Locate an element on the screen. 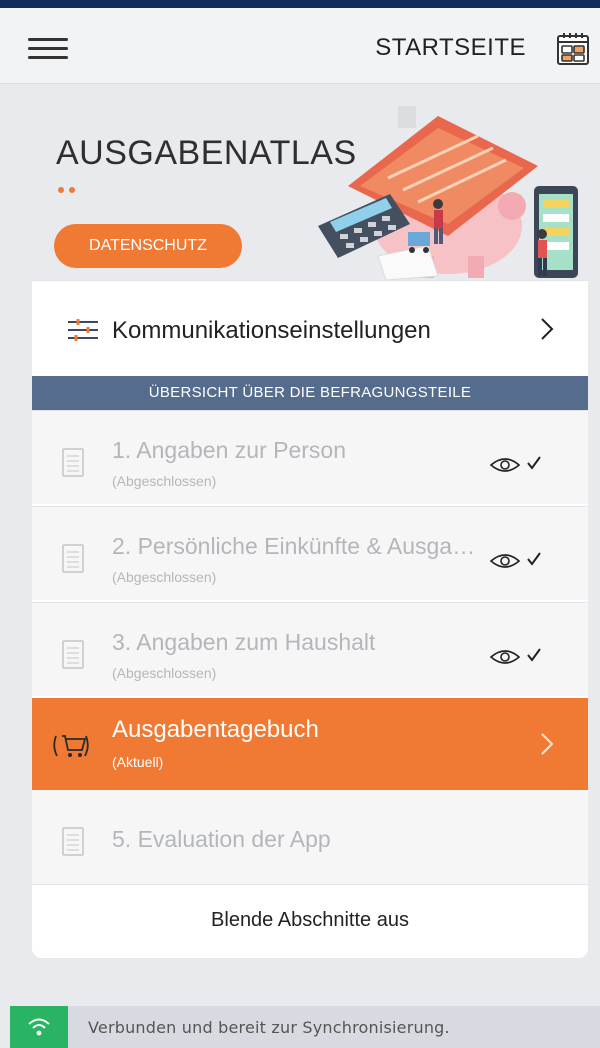 This screenshot has width=600, height=1048. hide-sections-button: Blende Abschnitte aus is located at coordinates (310, 921).